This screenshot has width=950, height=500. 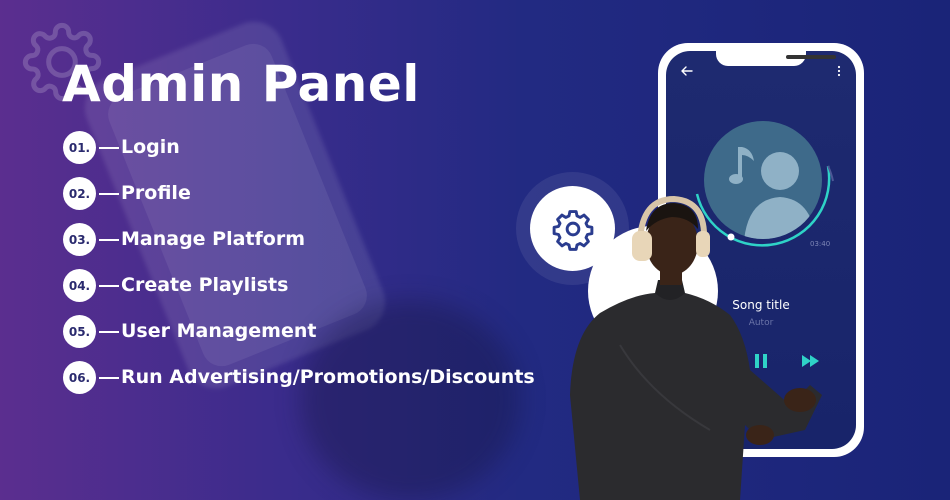 I want to click on list-item-user-management: 05. User Management, so click(x=298, y=338).